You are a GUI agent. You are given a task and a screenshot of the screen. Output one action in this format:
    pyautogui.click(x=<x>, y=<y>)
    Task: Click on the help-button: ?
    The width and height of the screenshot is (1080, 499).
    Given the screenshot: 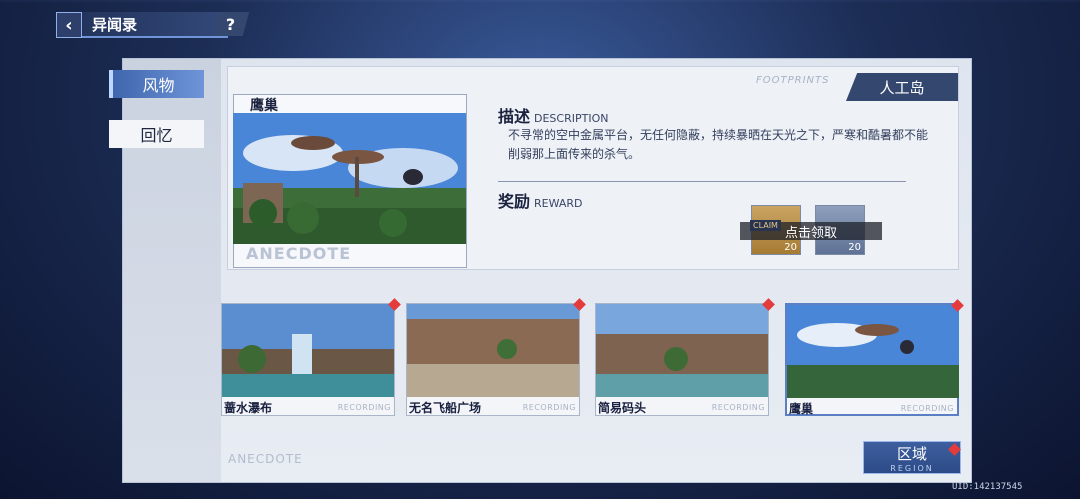 What is the action you would take?
    pyautogui.click(x=231, y=24)
    